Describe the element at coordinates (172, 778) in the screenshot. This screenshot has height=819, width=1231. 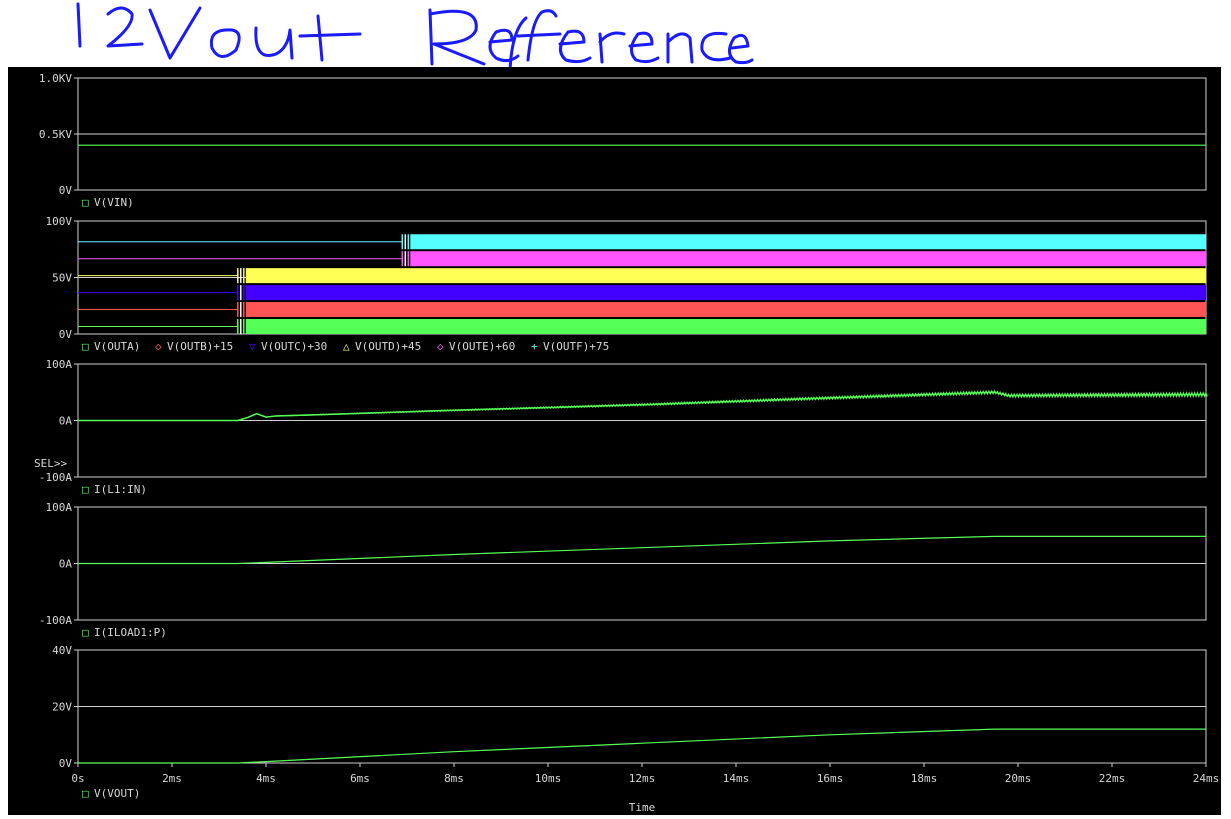
I see `x-tick-label: 2ms` at that location.